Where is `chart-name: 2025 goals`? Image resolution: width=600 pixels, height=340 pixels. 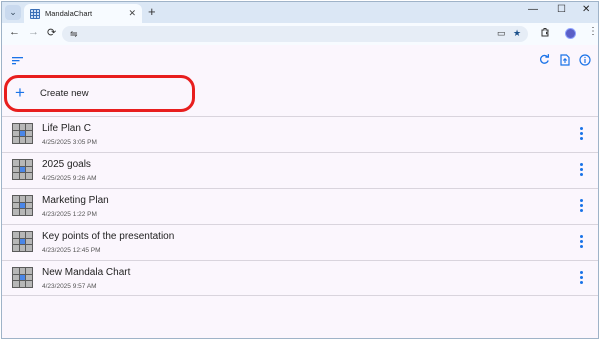 chart-name: 2025 goals is located at coordinates (66, 164).